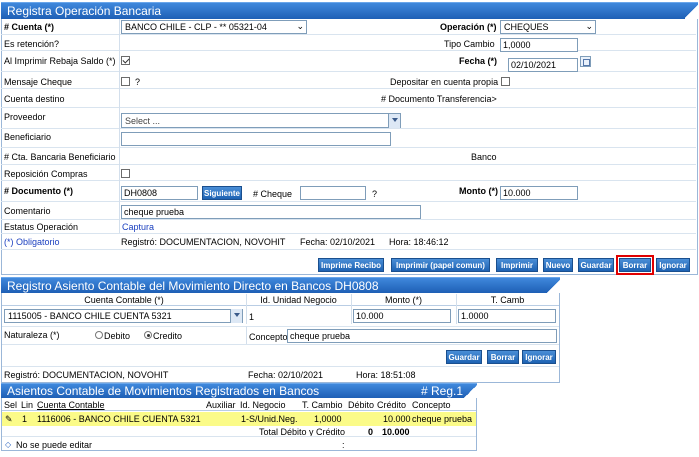 This screenshot has width=699, height=457. What do you see at coordinates (286, 375) in the screenshot?
I see `fecha-asiento-text: Fecha: 02/10/2021` at bounding box center [286, 375].